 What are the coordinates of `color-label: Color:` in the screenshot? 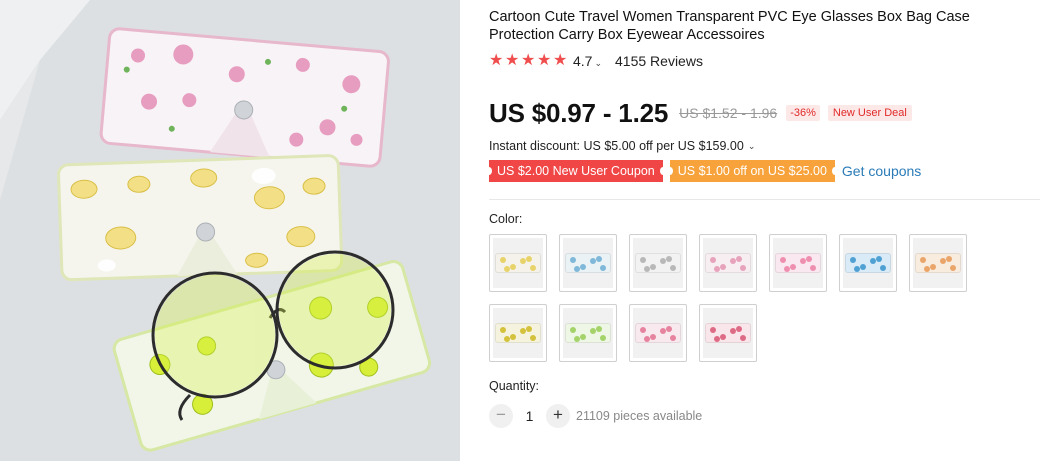 It's located at (506, 219).